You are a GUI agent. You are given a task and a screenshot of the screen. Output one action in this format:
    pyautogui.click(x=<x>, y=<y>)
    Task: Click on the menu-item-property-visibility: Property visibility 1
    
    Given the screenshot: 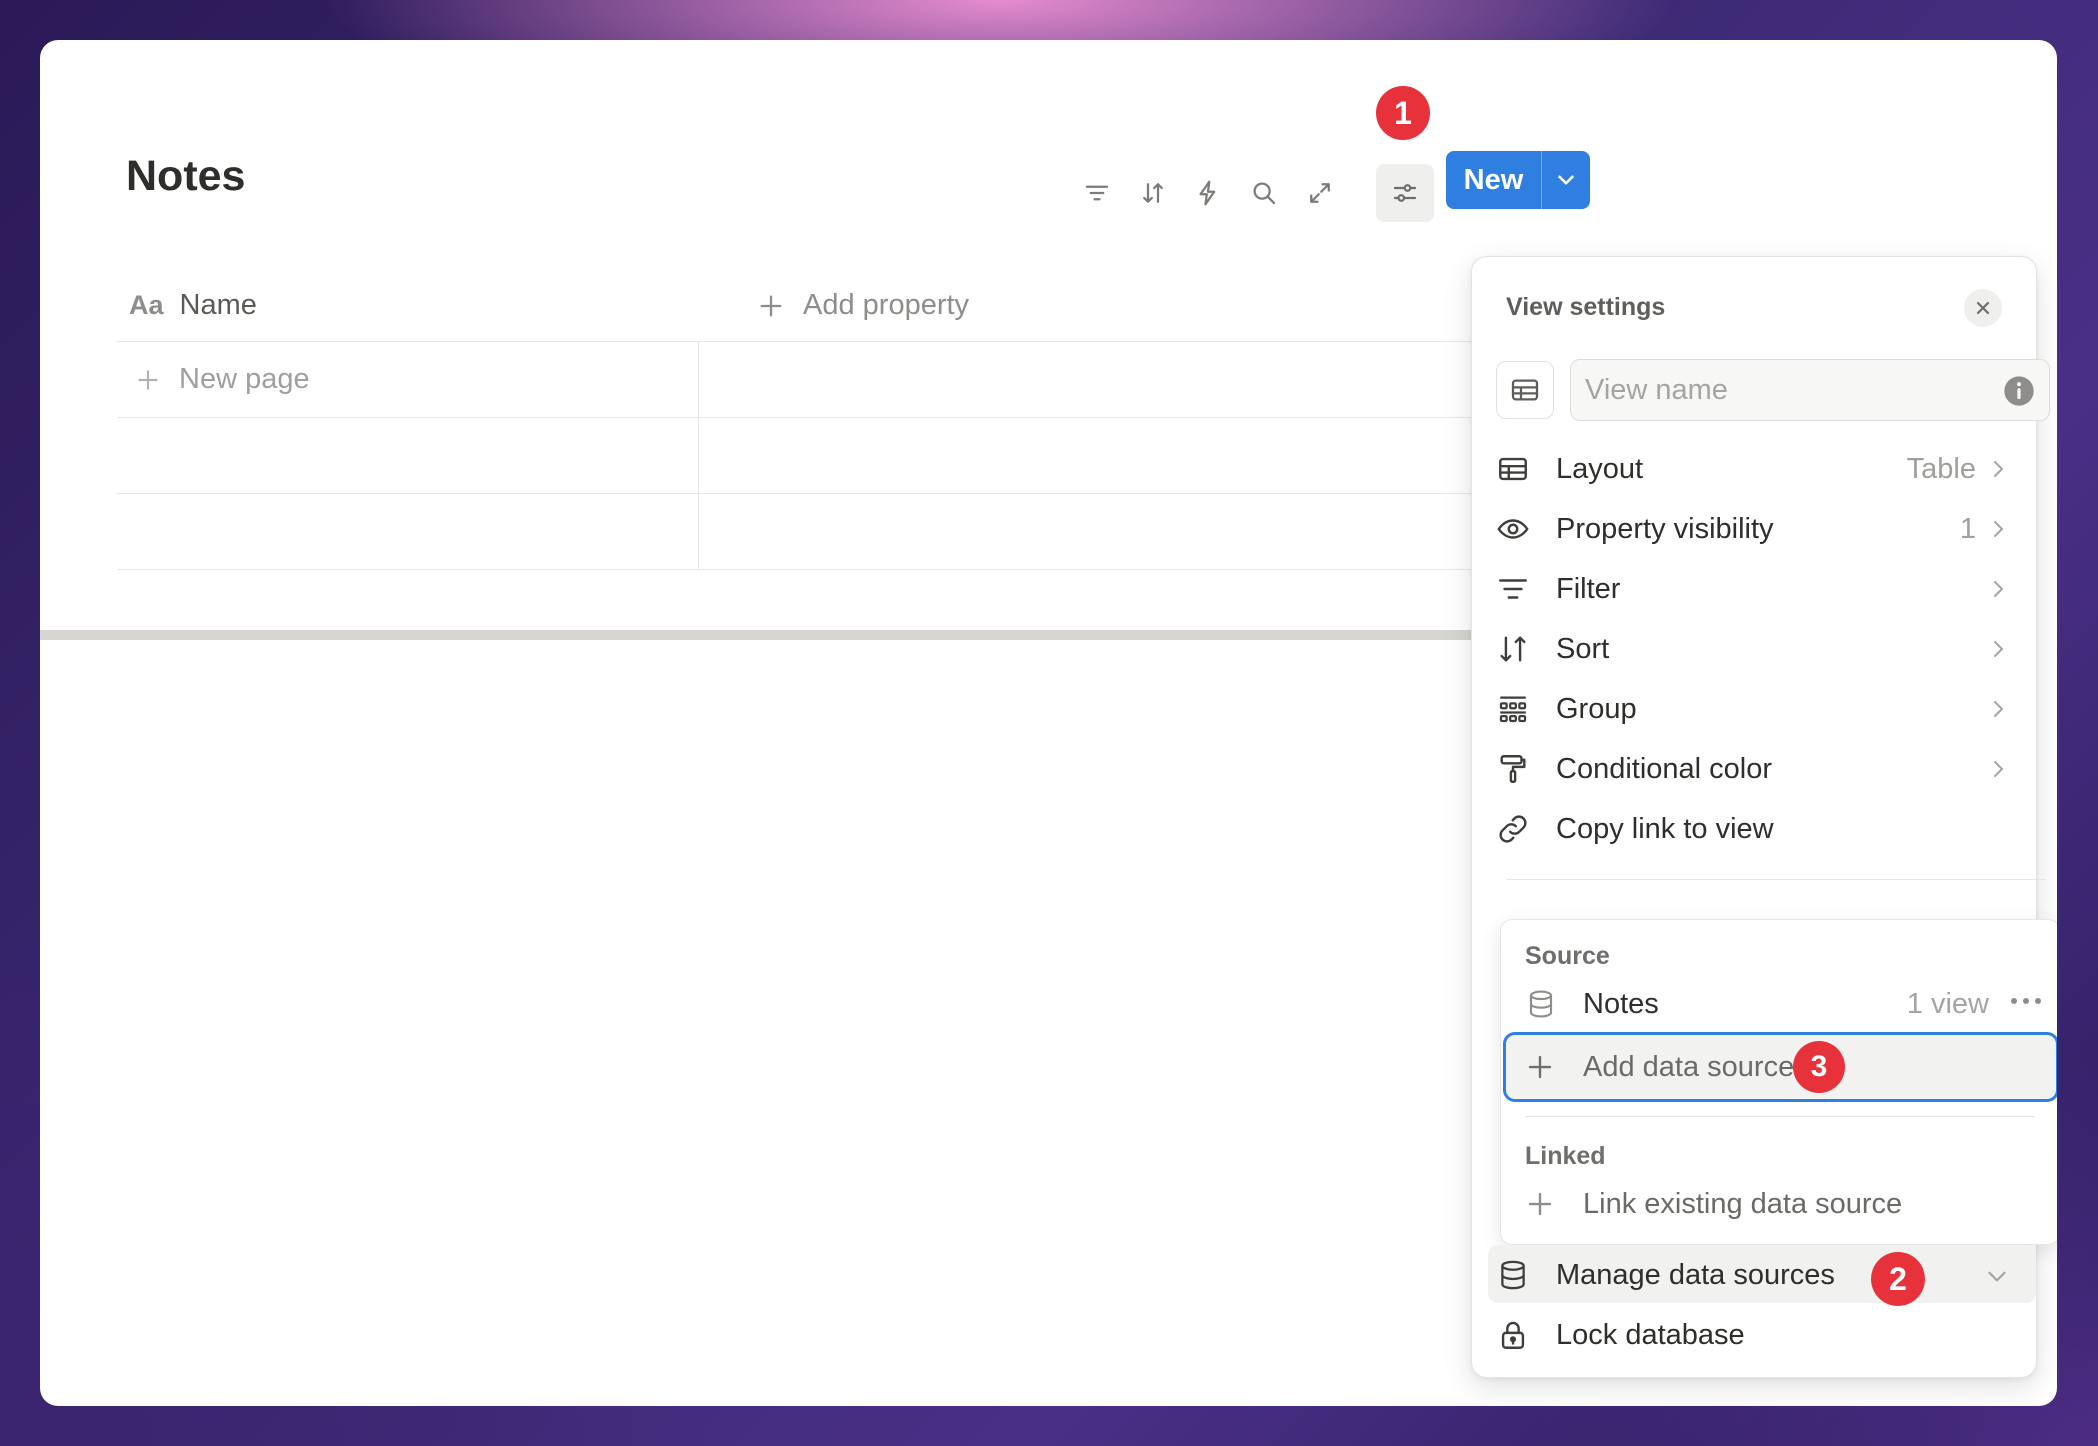 What is the action you would take?
    pyautogui.click(x=1766, y=529)
    